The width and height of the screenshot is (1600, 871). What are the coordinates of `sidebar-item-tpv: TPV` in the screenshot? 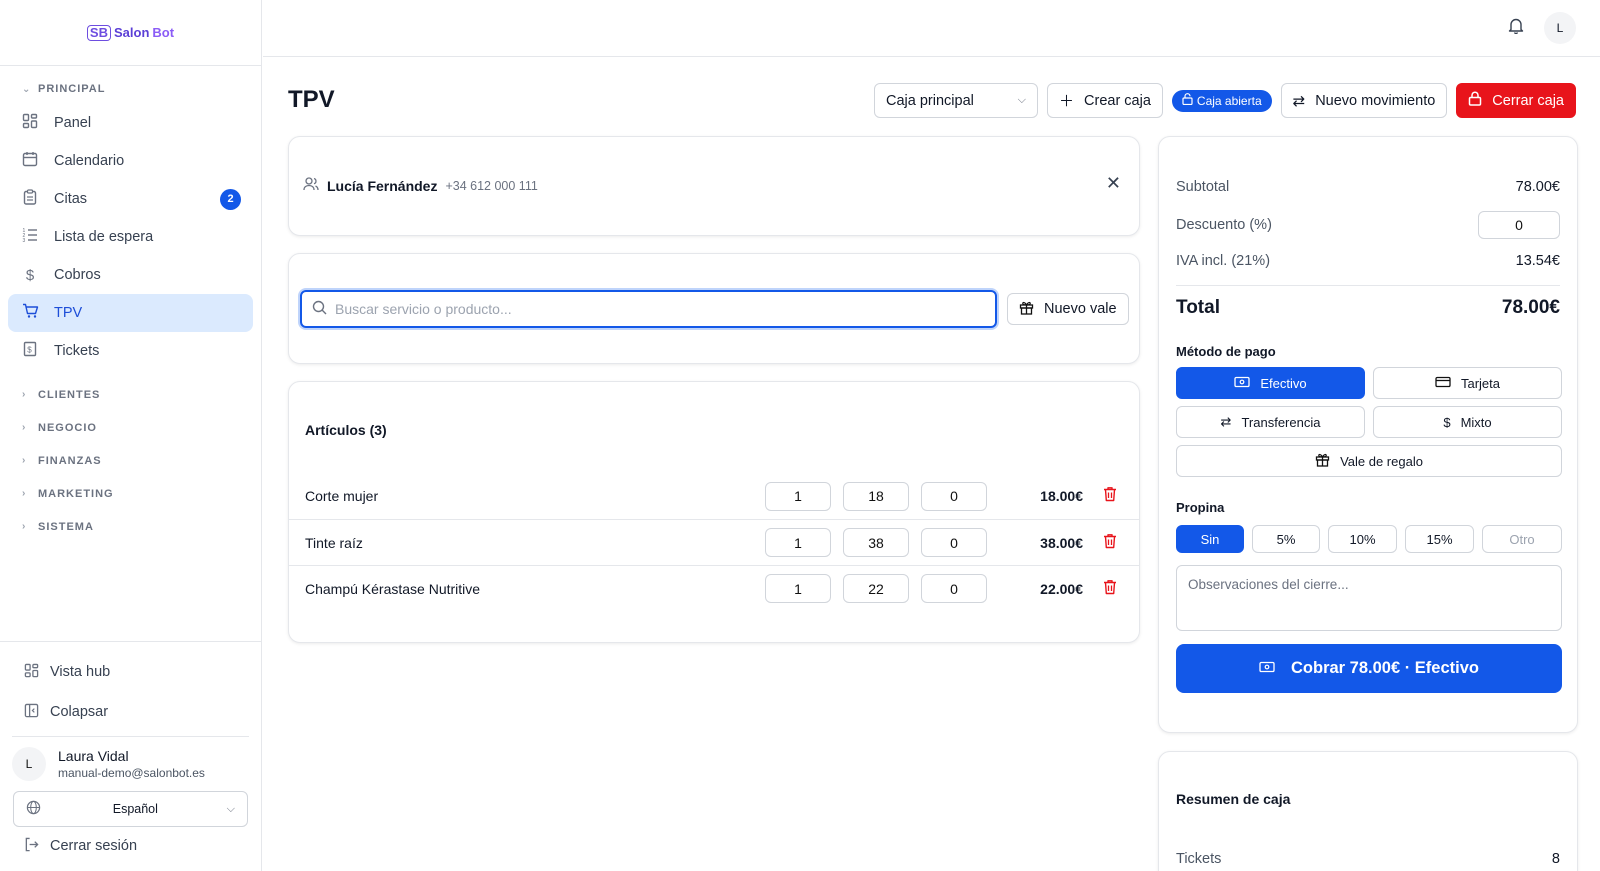 It's located at (130, 313).